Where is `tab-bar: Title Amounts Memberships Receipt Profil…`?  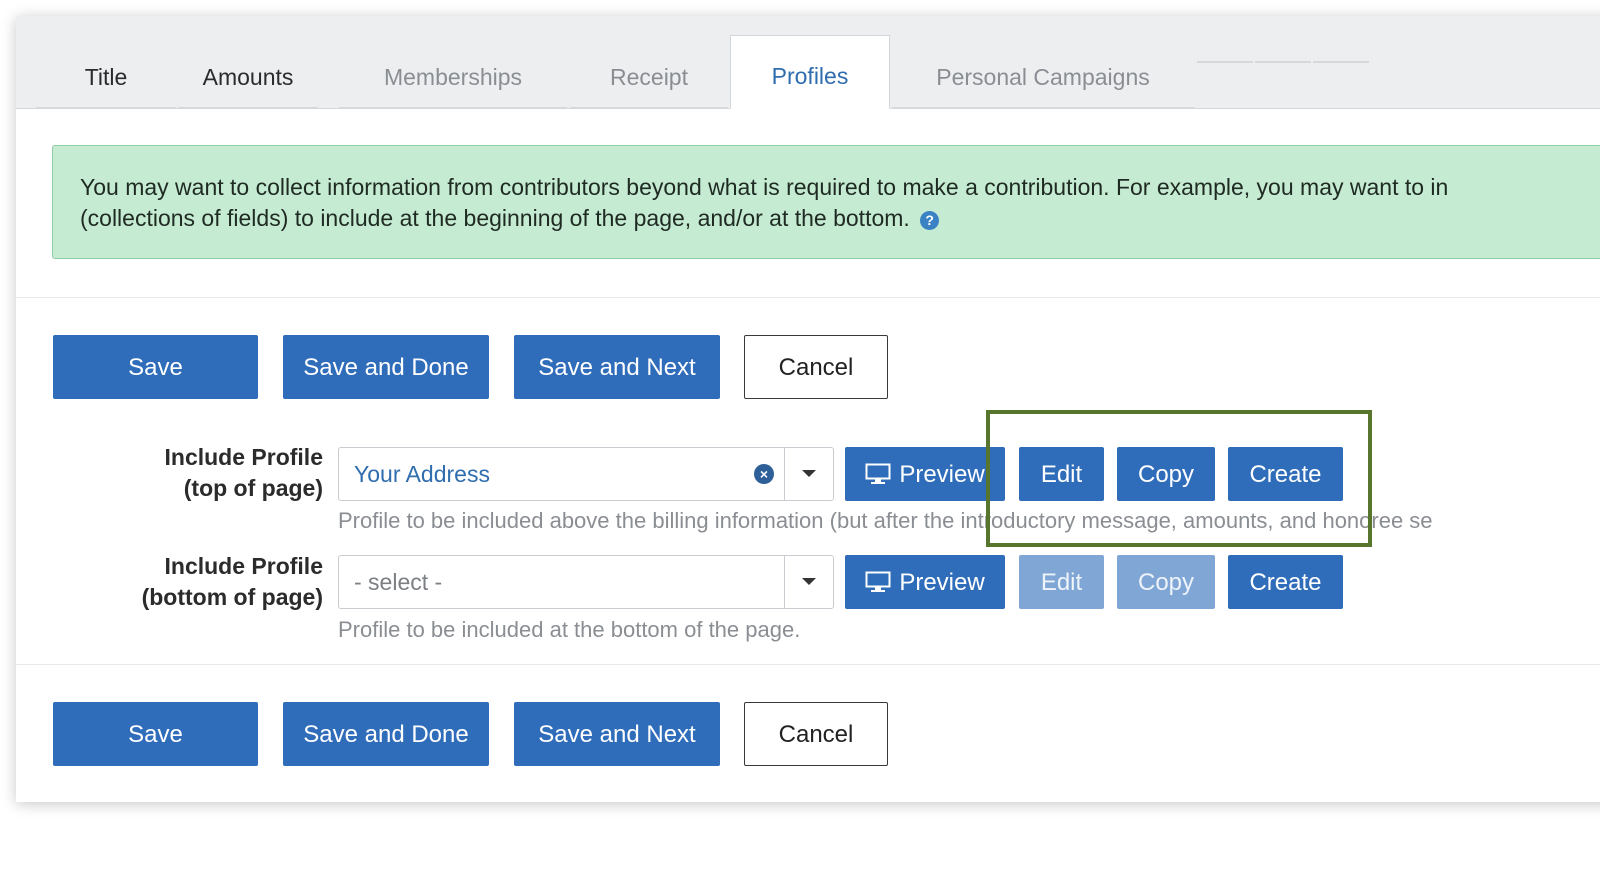
tab-bar: Title Amounts Memberships Receipt Profil… is located at coordinates (808, 62).